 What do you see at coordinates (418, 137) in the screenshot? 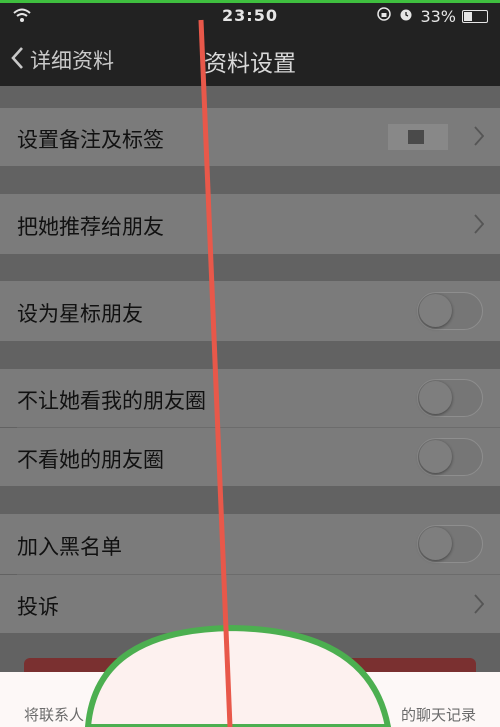
I see `tag-preview-thumbnail` at bounding box center [418, 137].